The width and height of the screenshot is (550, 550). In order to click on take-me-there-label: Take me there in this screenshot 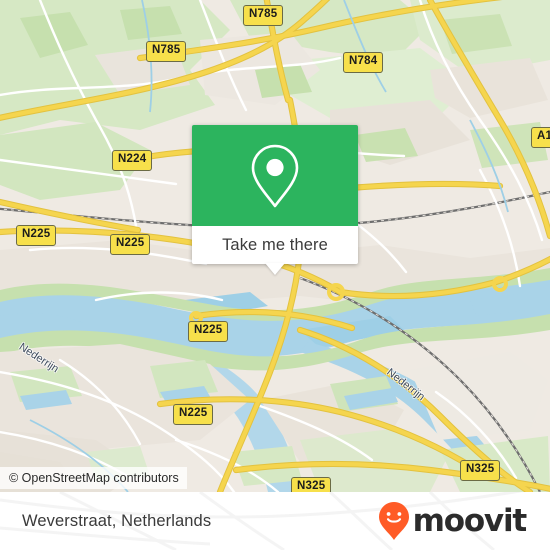, I will do `click(275, 244)`.